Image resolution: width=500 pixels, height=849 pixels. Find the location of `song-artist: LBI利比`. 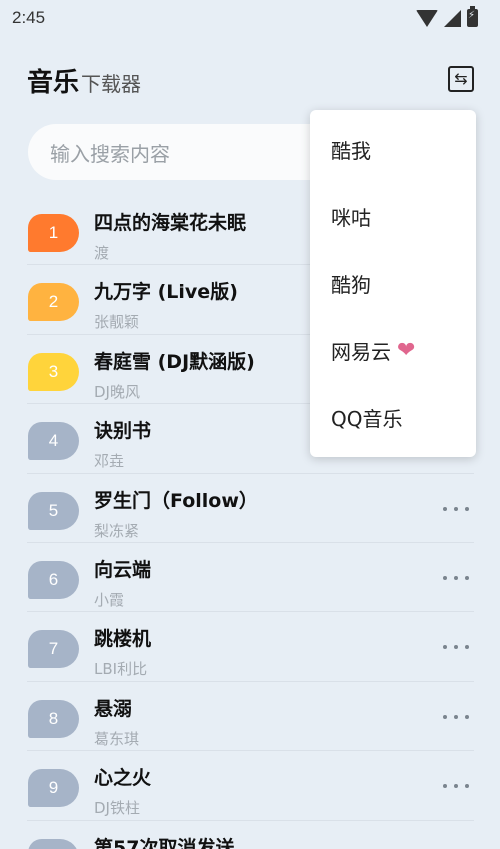

song-artist: LBI利比 is located at coordinates (121, 669).